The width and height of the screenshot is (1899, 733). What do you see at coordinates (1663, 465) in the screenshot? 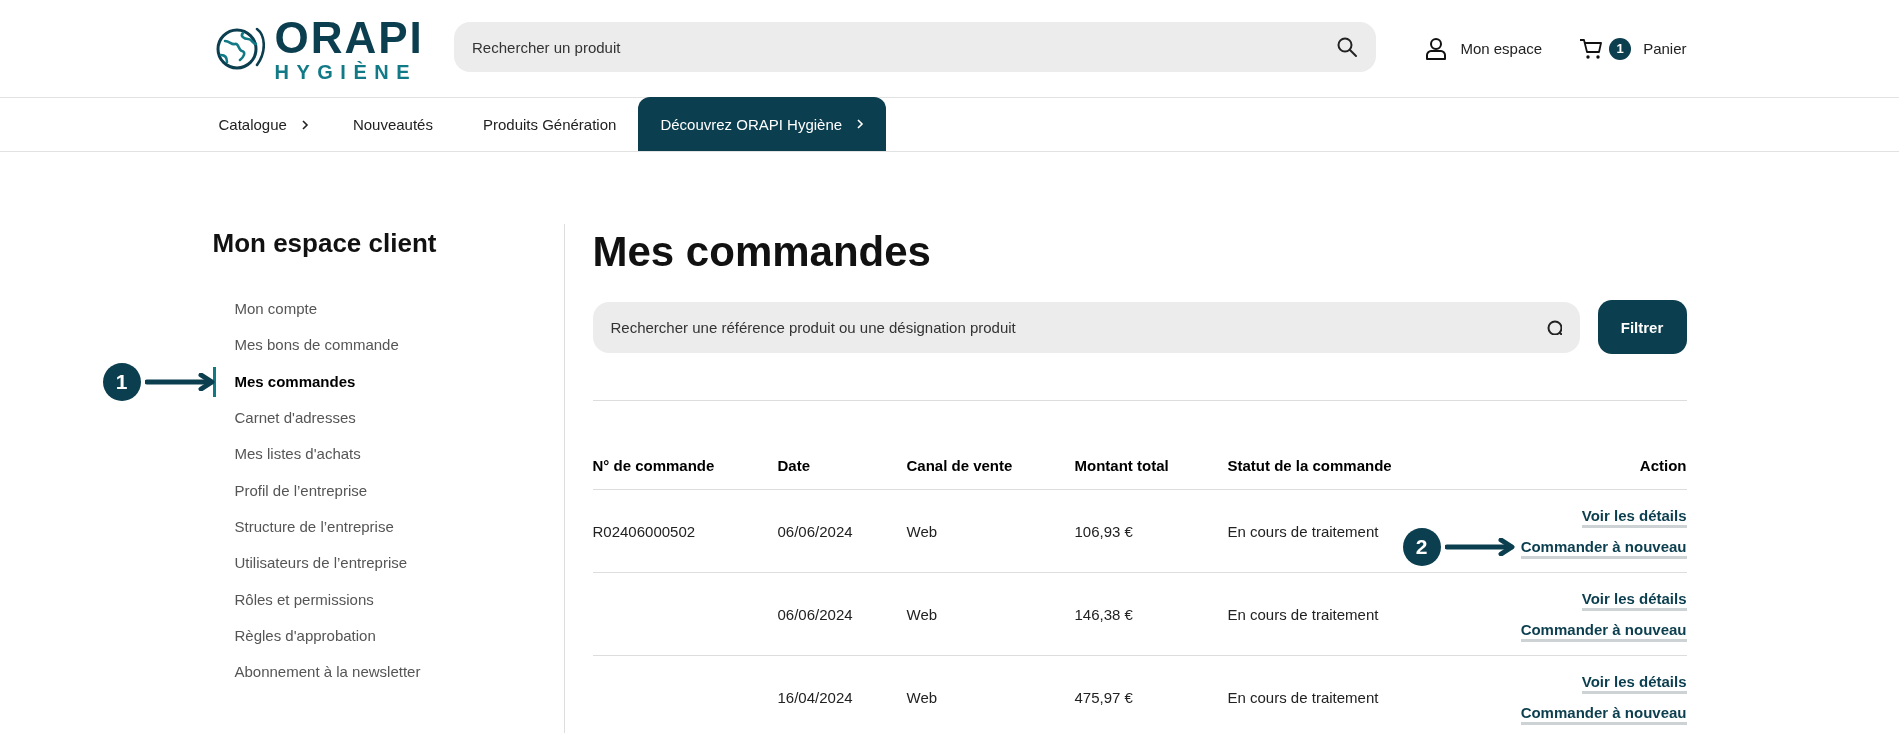
I see `column-header: Action` at bounding box center [1663, 465].